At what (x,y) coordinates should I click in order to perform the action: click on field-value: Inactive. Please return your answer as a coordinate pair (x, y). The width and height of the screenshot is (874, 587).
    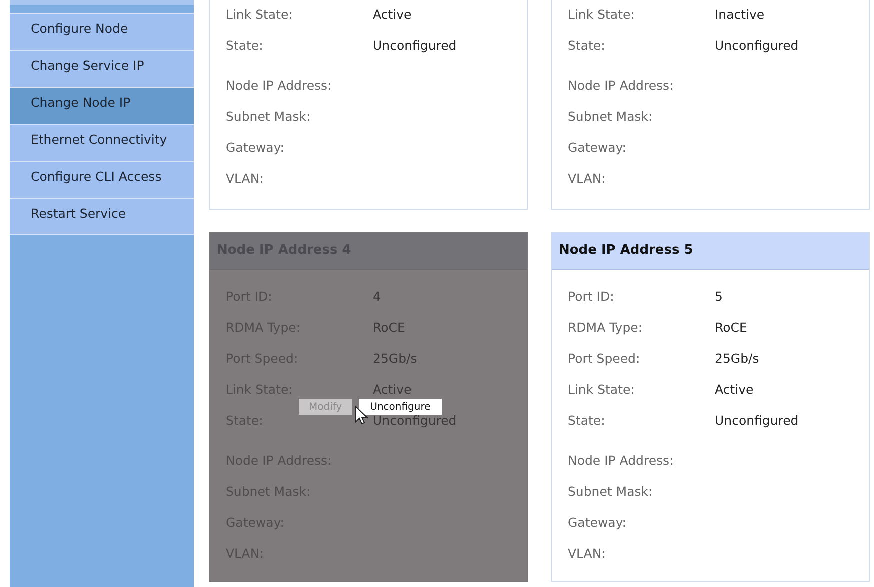
    Looking at the image, I should click on (740, 14).